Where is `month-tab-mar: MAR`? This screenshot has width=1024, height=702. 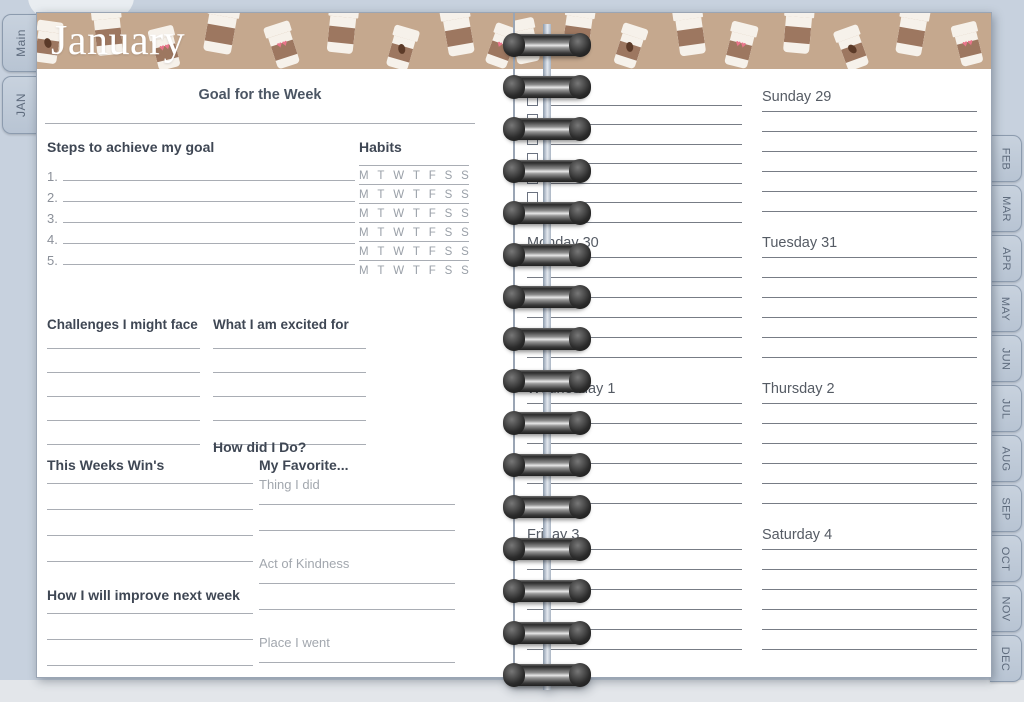
month-tab-mar: MAR is located at coordinates (1006, 208).